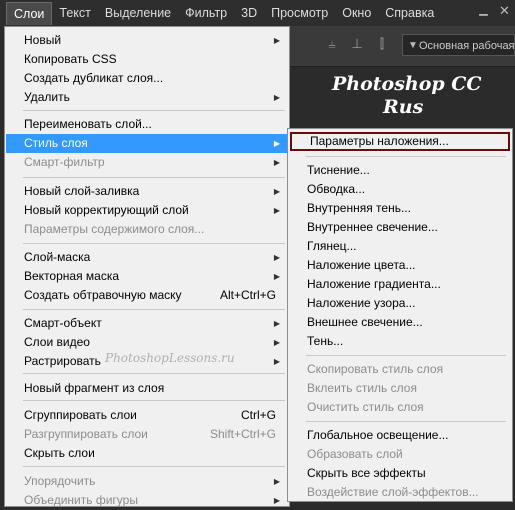 The image size is (515, 510). I want to click on menu-item-ungroup-layers: Разгруппировать слои Shift+Ctrl+G, so click(147, 434).